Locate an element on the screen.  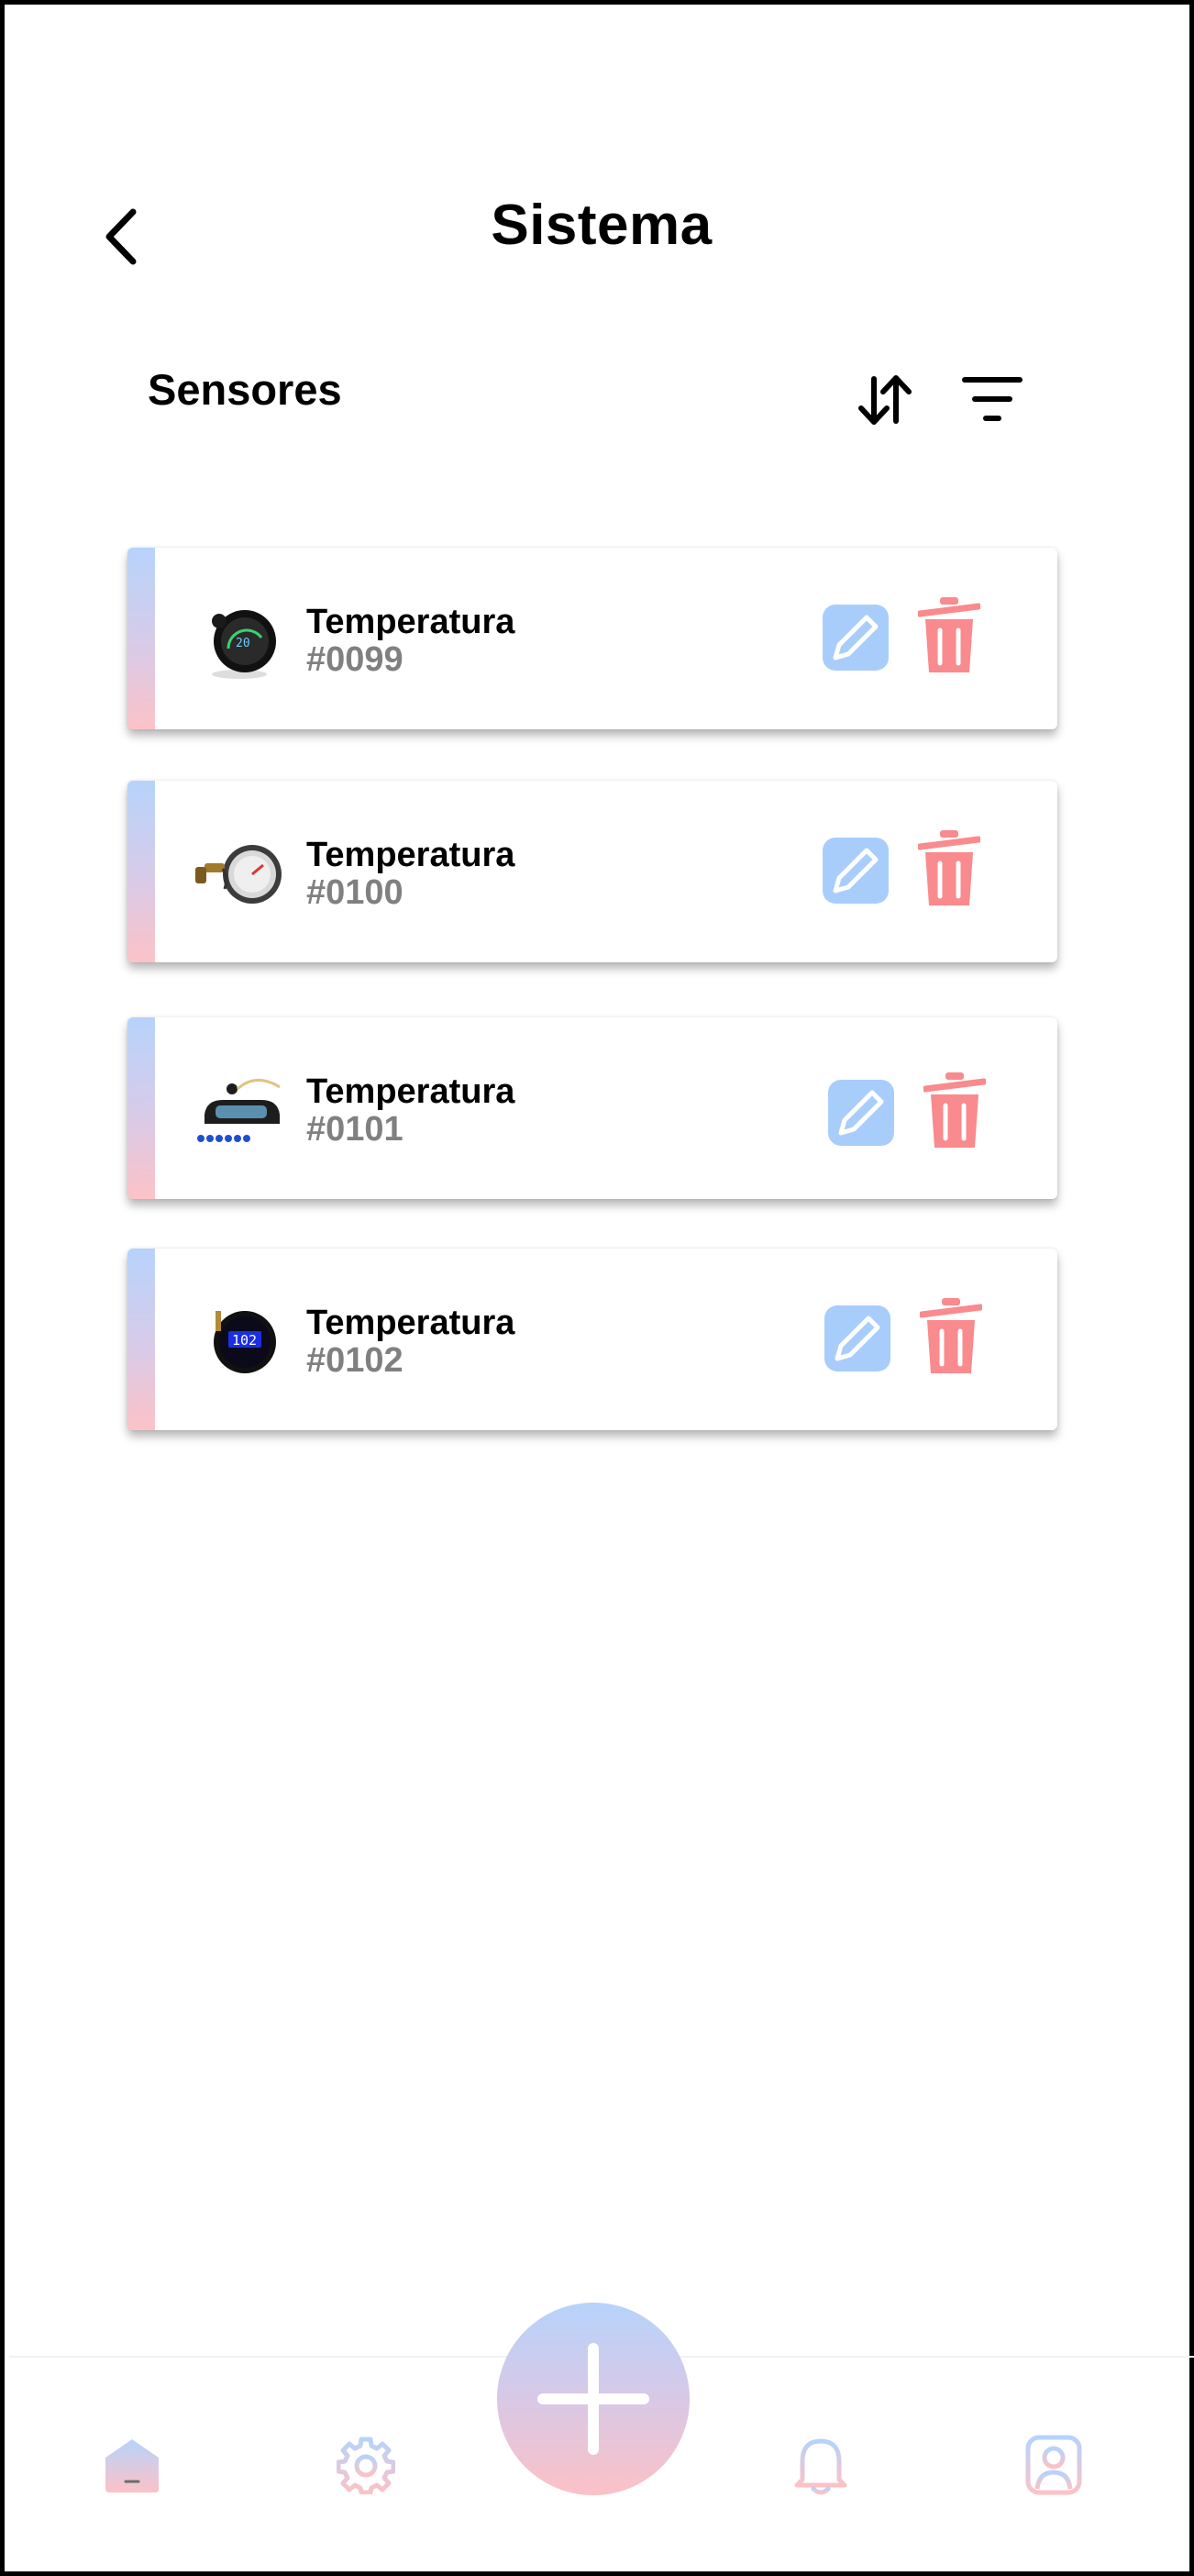
nav-profile-button is located at coordinates (1053, 2465).